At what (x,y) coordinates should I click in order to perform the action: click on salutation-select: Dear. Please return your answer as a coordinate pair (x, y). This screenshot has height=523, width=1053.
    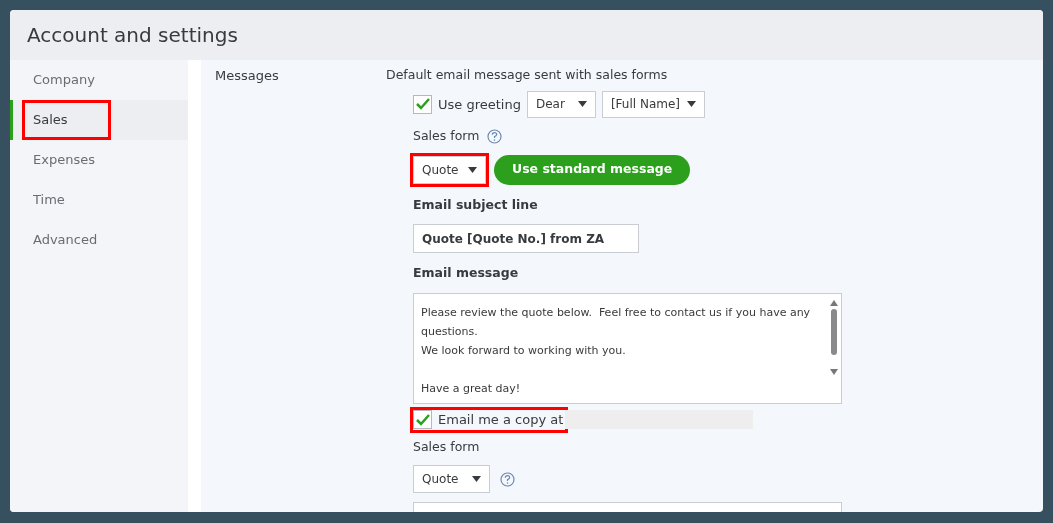
    Looking at the image, I should click on (561, 104).